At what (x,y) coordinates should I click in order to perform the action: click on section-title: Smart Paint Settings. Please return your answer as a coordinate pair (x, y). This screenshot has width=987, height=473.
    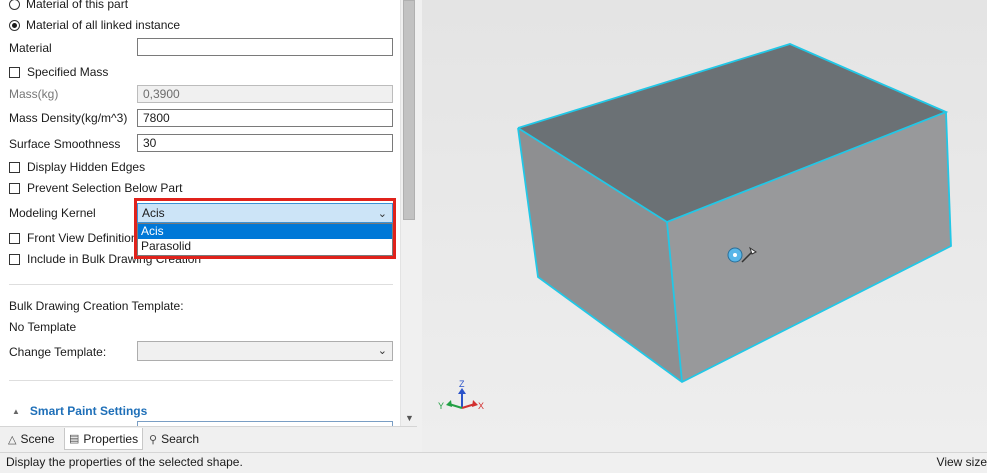
    Looking at the image, I should click on (88, 411).